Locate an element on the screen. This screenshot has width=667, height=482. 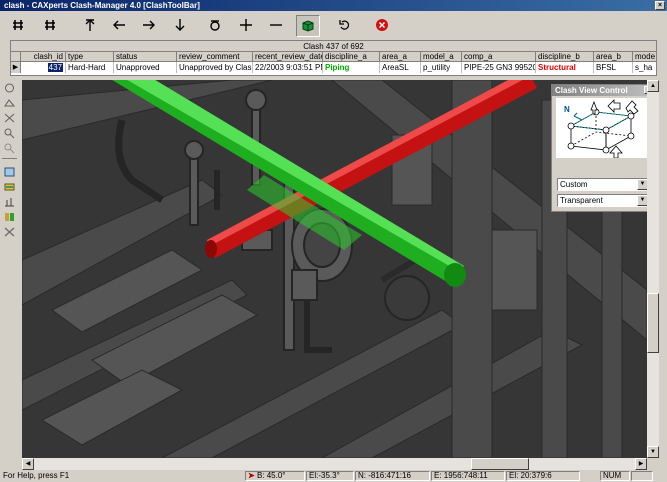
panel-title: Clash View Control is located at coordinates (603, 90).